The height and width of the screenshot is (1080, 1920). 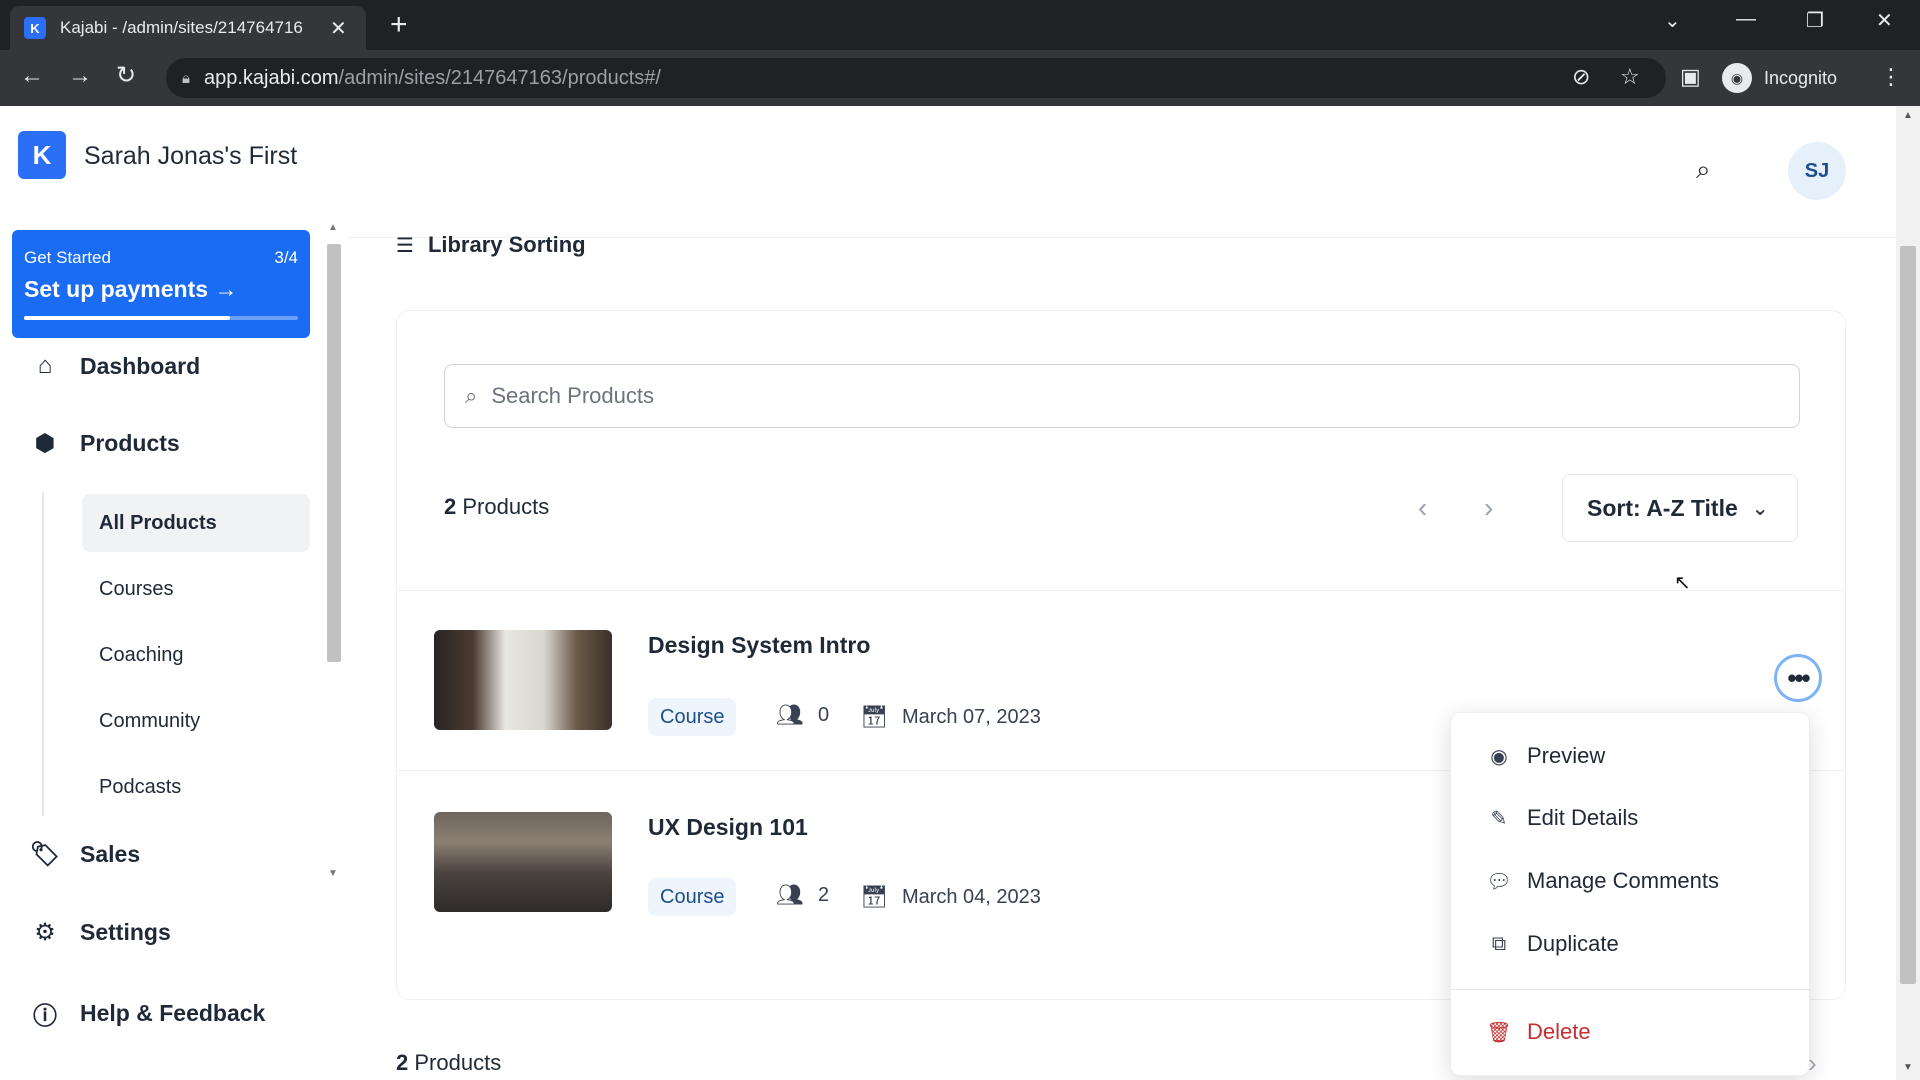 I want to click on new-tab-icon: +, so click(x=399, y=25).